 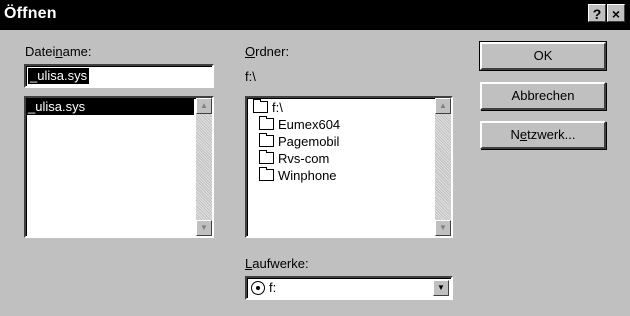 I want to click on folder-item: Pagemobil, so click(x=299, y=141).